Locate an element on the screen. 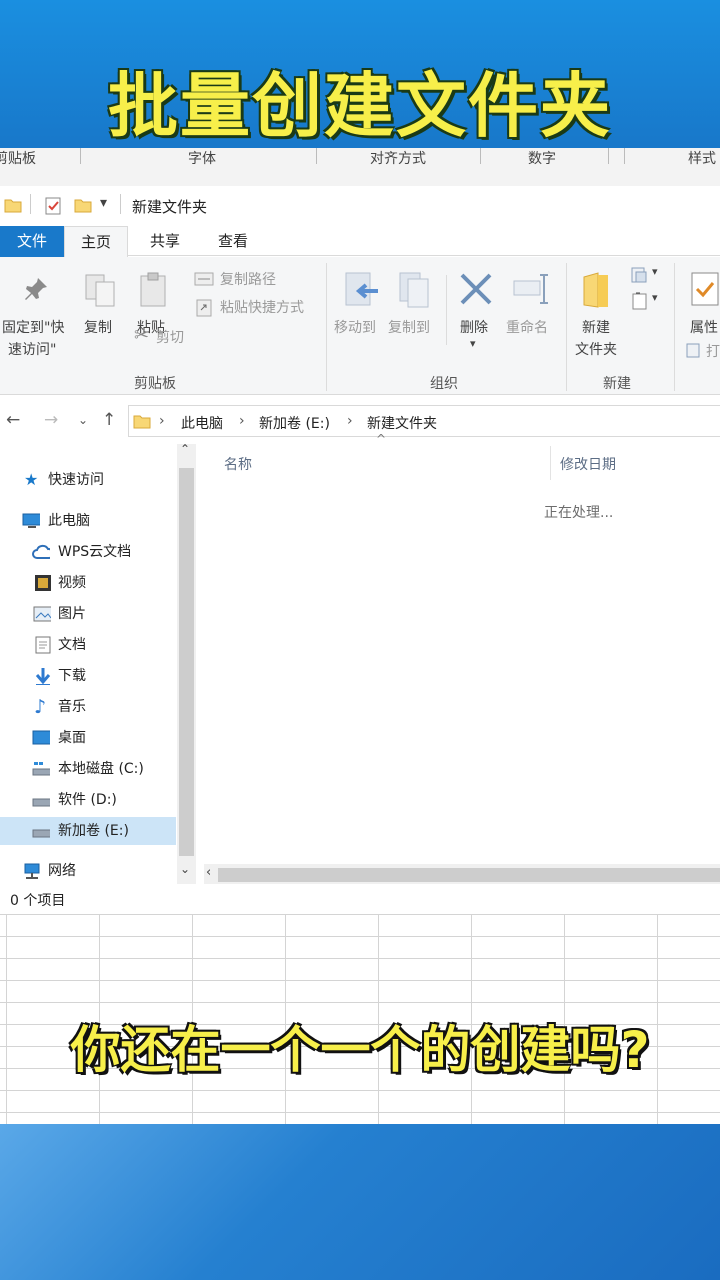  nav-desktop: 桌面 is located at coordinates (88, 738).